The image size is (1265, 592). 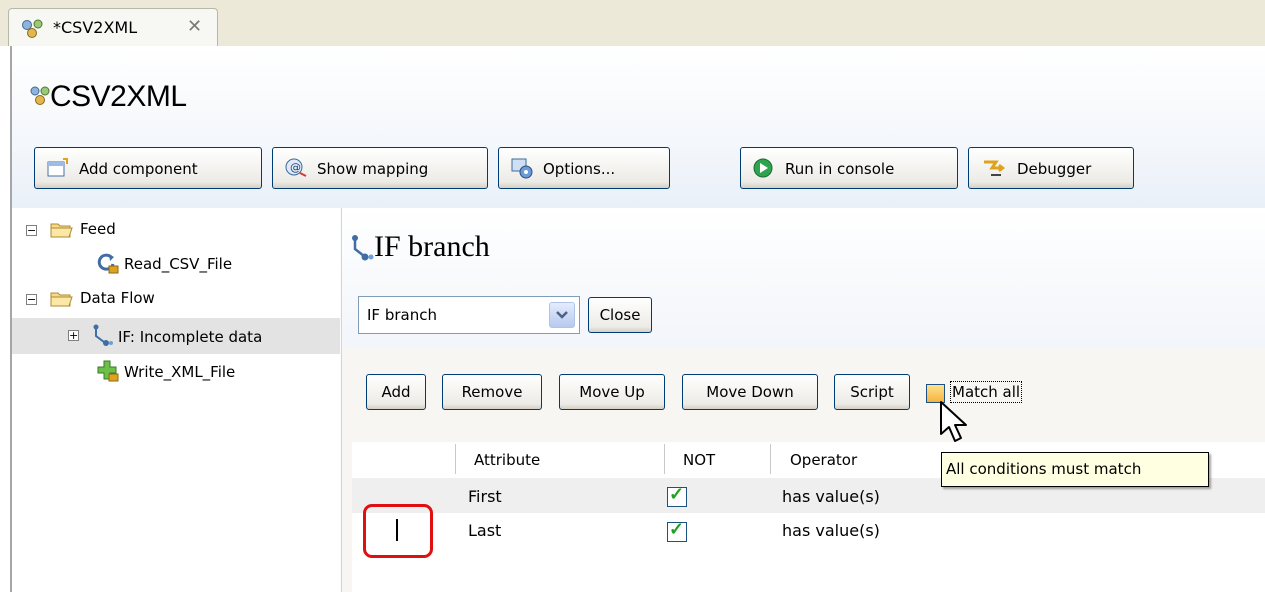 I want to click on debugger-label: Debugger, so click(x=1054, y=169).